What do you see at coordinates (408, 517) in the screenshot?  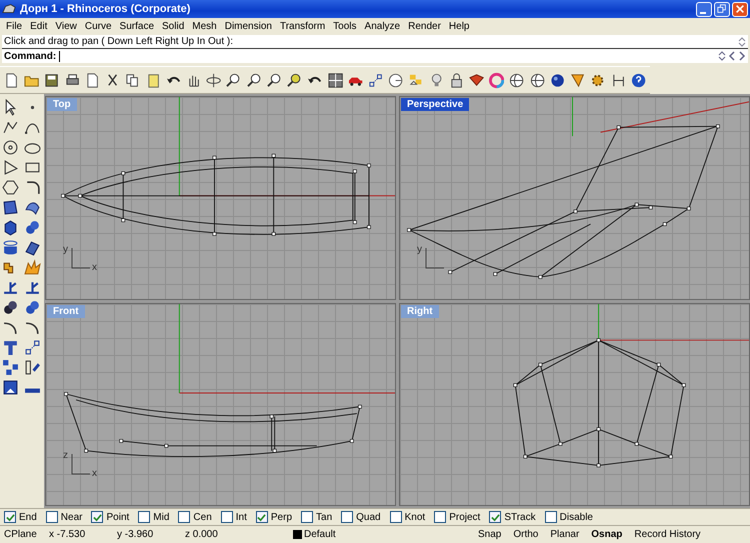 I see `osnap-checkbox: Knot` at bounding box center [408, 517].